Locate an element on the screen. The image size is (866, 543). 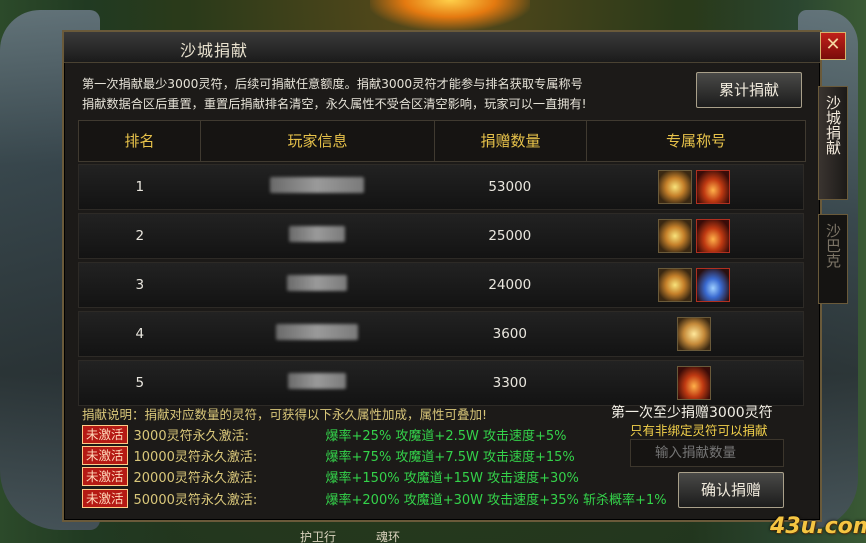
title-bar: 沙城捐献 is located at coordinates (442, 47).